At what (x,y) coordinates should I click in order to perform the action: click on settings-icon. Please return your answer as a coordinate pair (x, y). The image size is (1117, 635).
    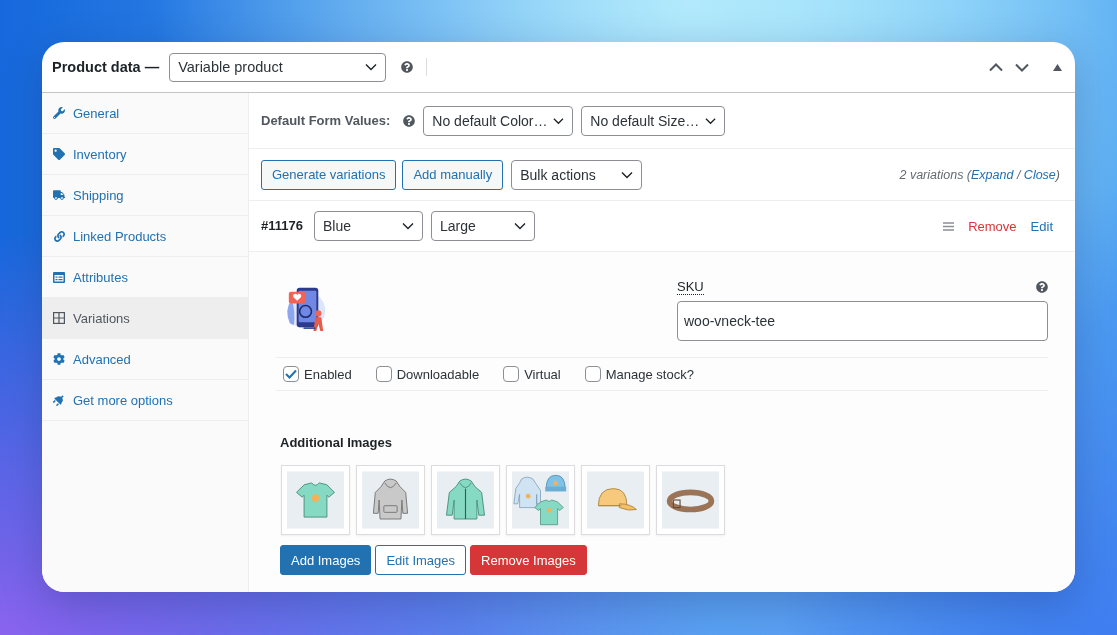
    Looking at the image, I should click on (59, 359).